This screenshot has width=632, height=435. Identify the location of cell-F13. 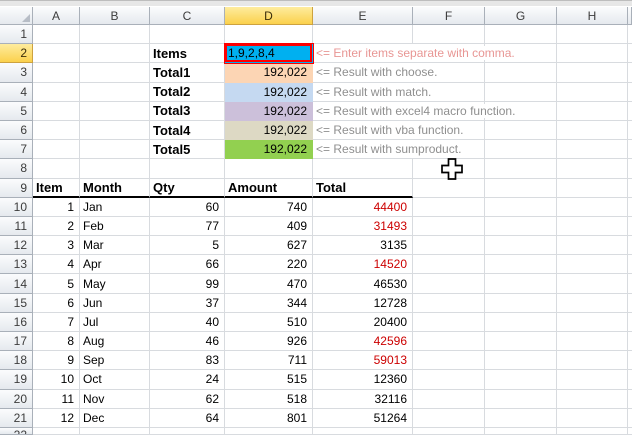
(449, 265).